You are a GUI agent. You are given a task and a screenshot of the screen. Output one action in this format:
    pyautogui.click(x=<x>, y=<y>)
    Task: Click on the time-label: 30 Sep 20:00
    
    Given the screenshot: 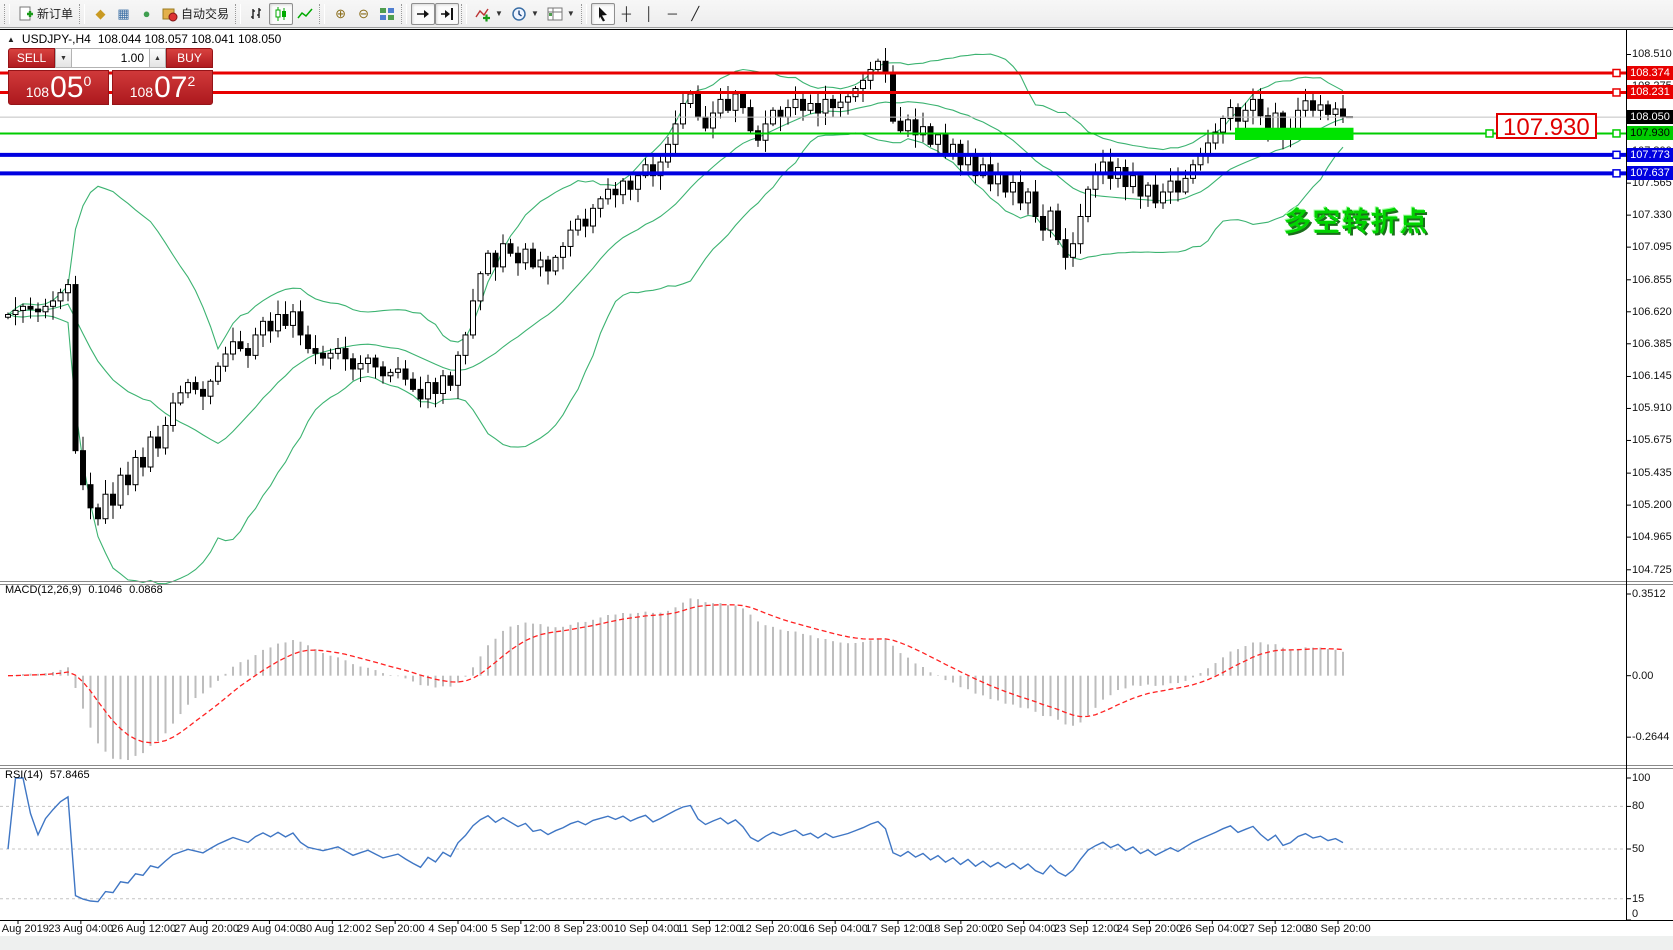 What is the action you would take?
    pyautogui.click(x=1338, y=929)
    